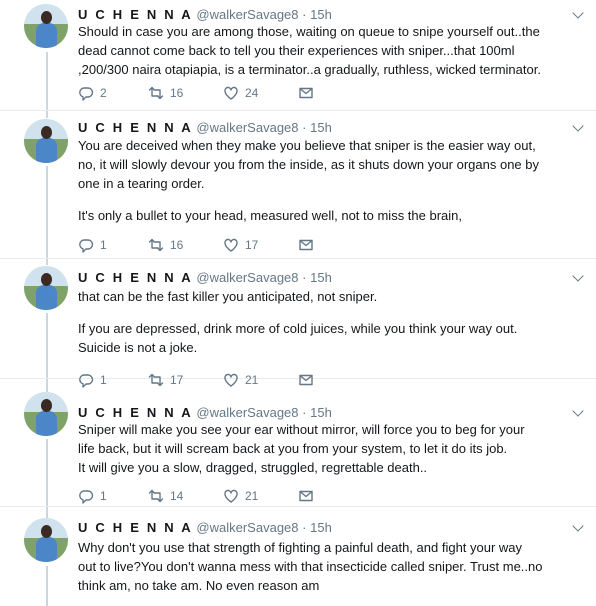 The width and height of the screenshot is (596, 606). I want to click on tweet-text-line: Suicide is not a joke., so click(138, 347).